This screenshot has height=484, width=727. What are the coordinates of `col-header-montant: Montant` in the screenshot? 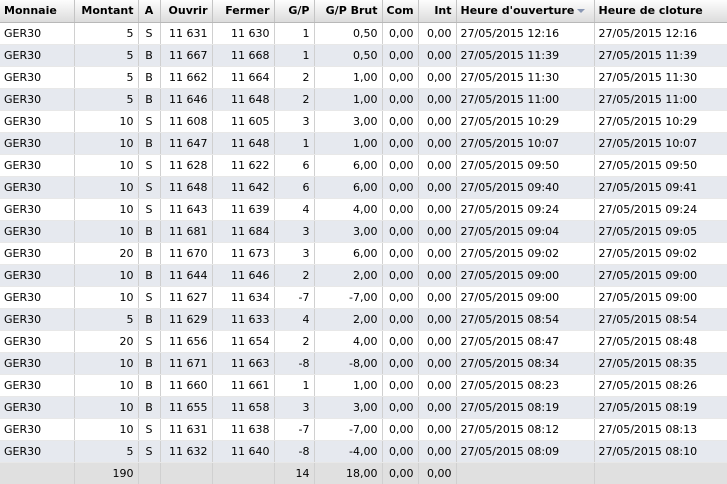 It's located at (106, 11).